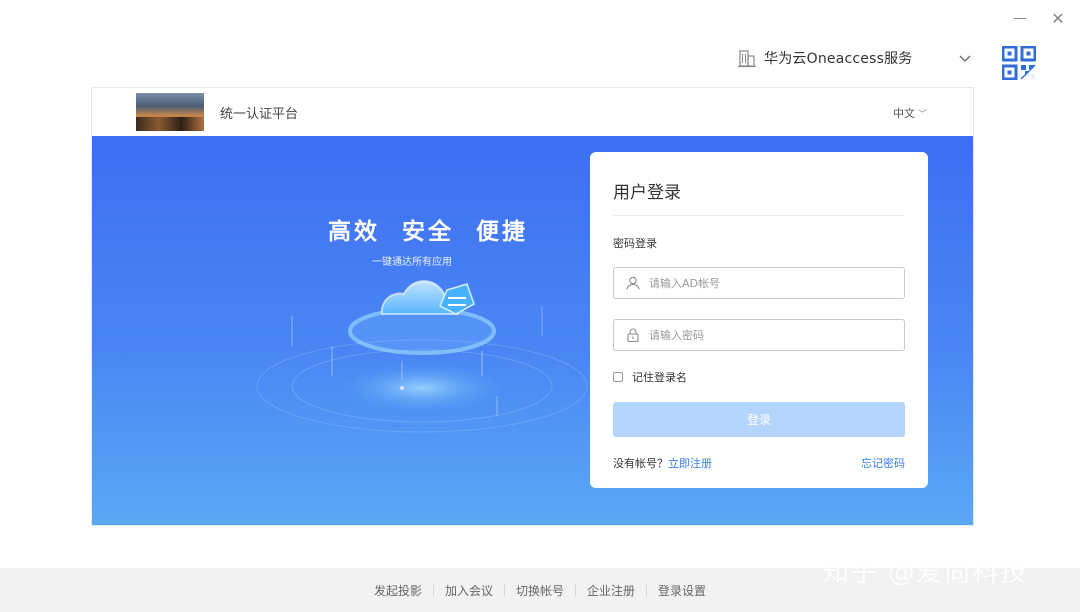 The width and height of the screenshot is (1080, 612). Describe the element at coordinates (633, 283) in the screenshot. I see `user-icon` at that location.